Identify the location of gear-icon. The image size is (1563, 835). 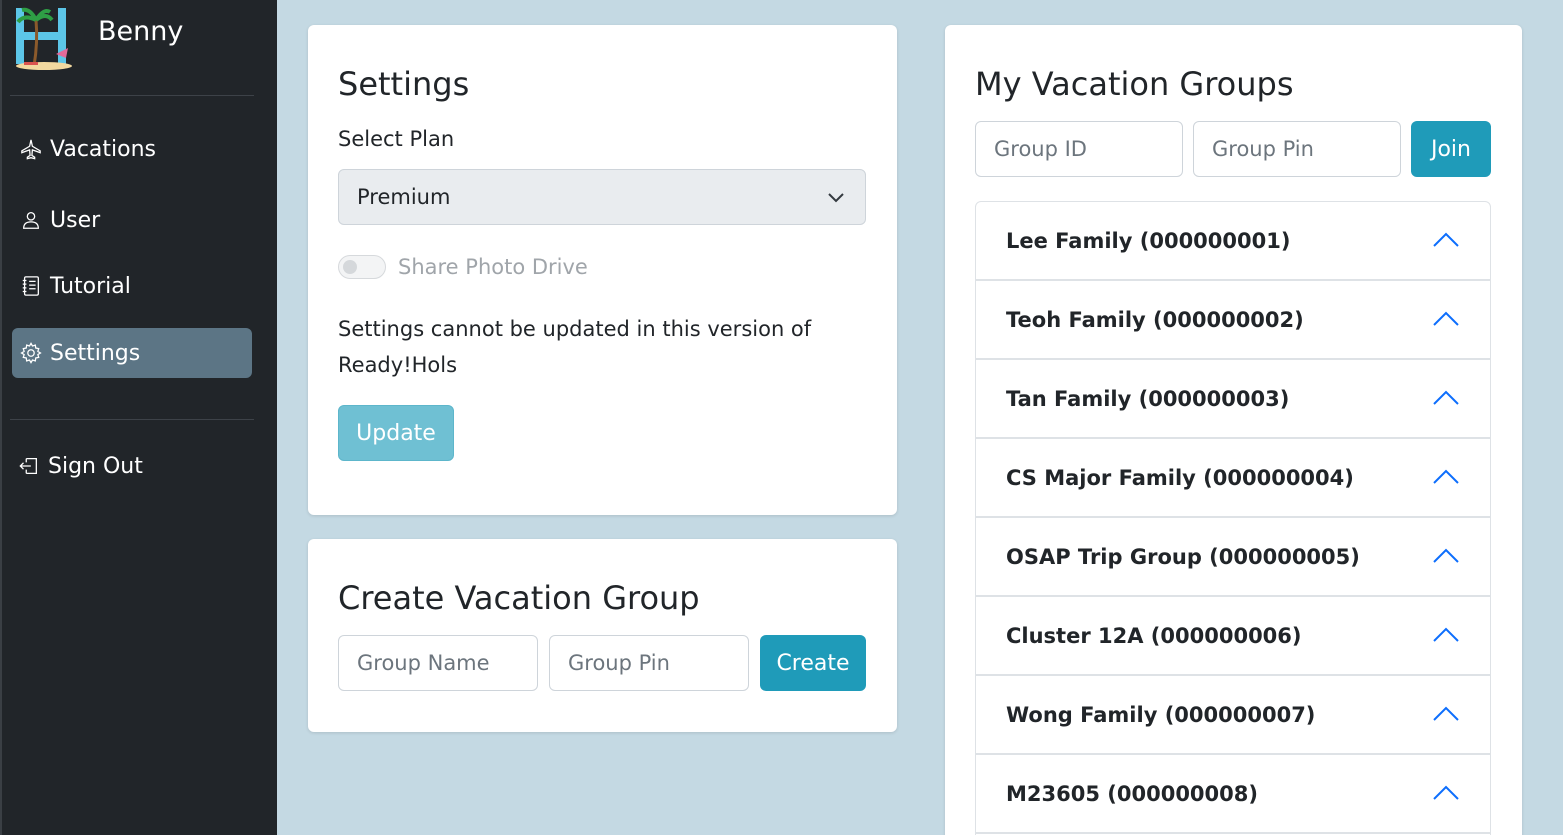
(31, 353).